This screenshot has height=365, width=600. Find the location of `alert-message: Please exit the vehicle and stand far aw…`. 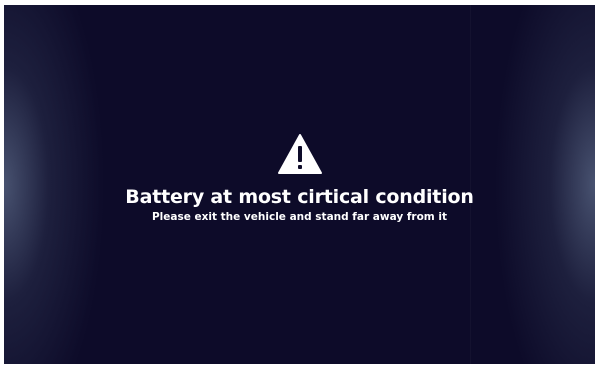

alert-message: Please exit the vehicle and stand far aw… is located at coordinates (299, 217).